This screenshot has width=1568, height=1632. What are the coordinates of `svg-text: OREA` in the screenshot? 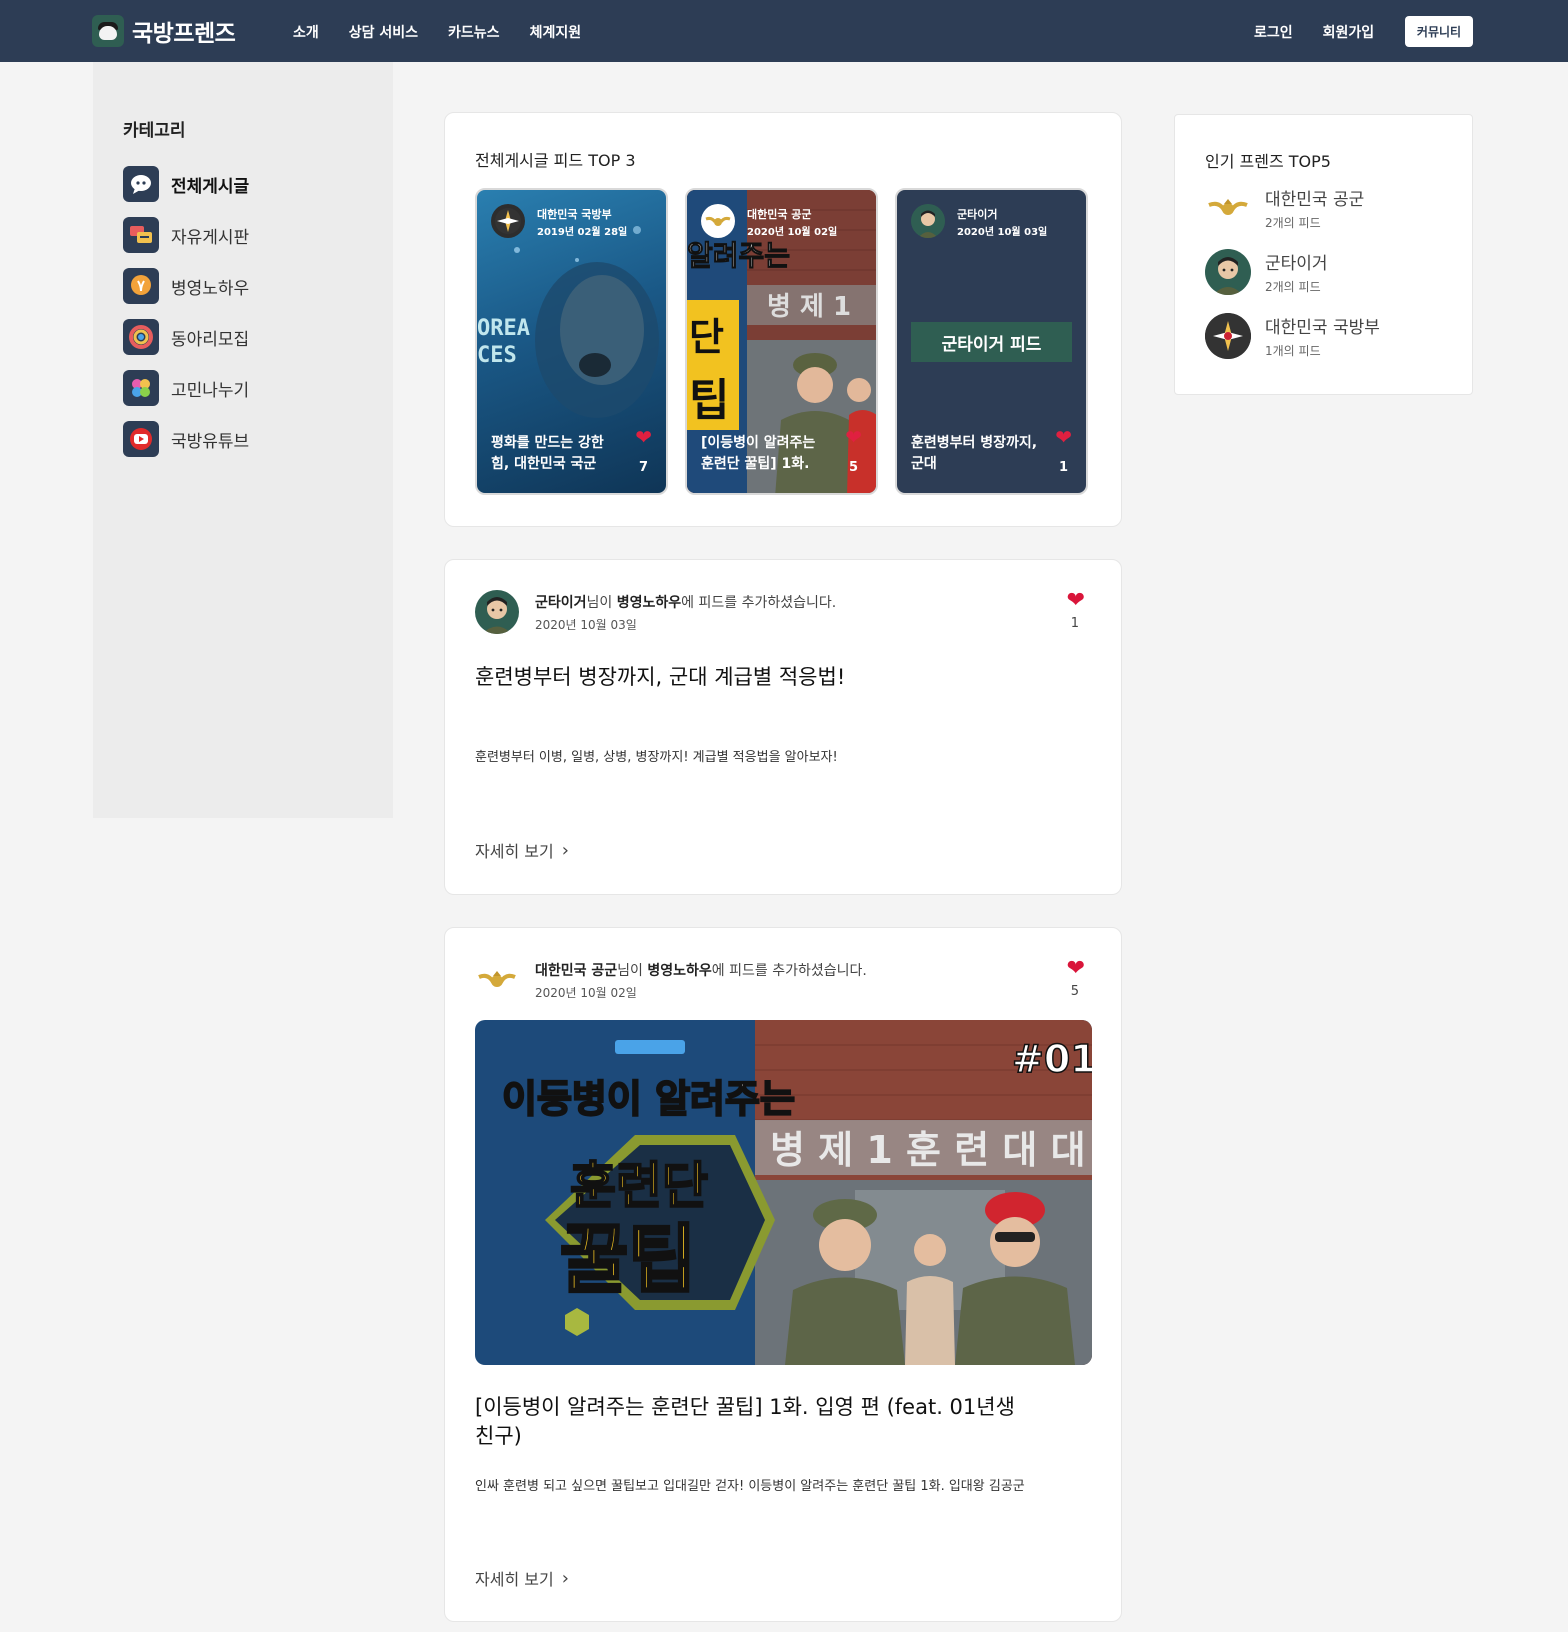 It's located at (503, 328).